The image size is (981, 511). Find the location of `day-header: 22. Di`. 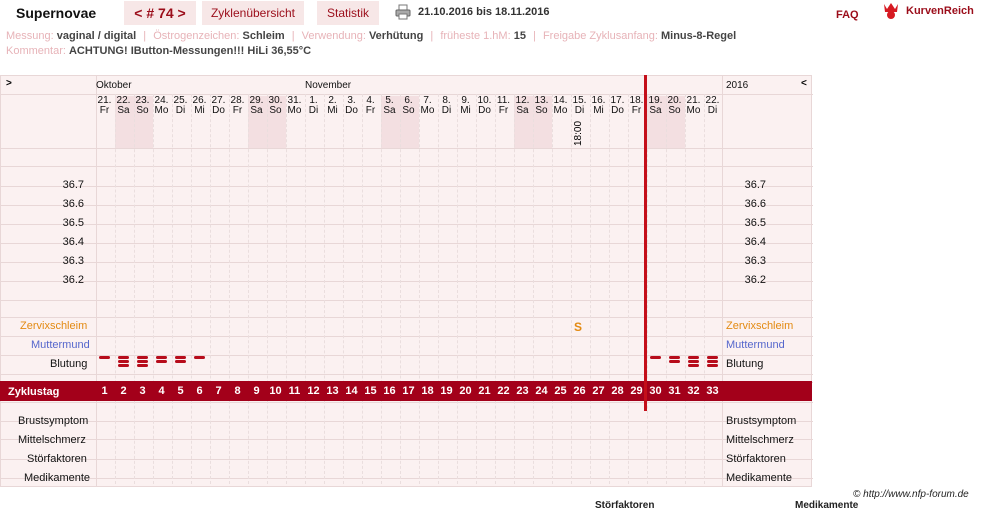

day-header: 22. Di is located at coordinates (712, 106).